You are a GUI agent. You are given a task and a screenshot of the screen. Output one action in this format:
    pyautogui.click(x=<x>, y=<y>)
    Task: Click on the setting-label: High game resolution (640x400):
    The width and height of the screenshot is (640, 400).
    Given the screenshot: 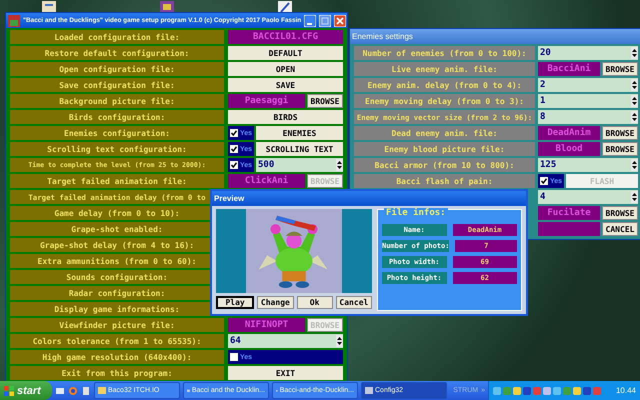 What is the action you would take?
    pyautogui.click(x=117, y=357)
    